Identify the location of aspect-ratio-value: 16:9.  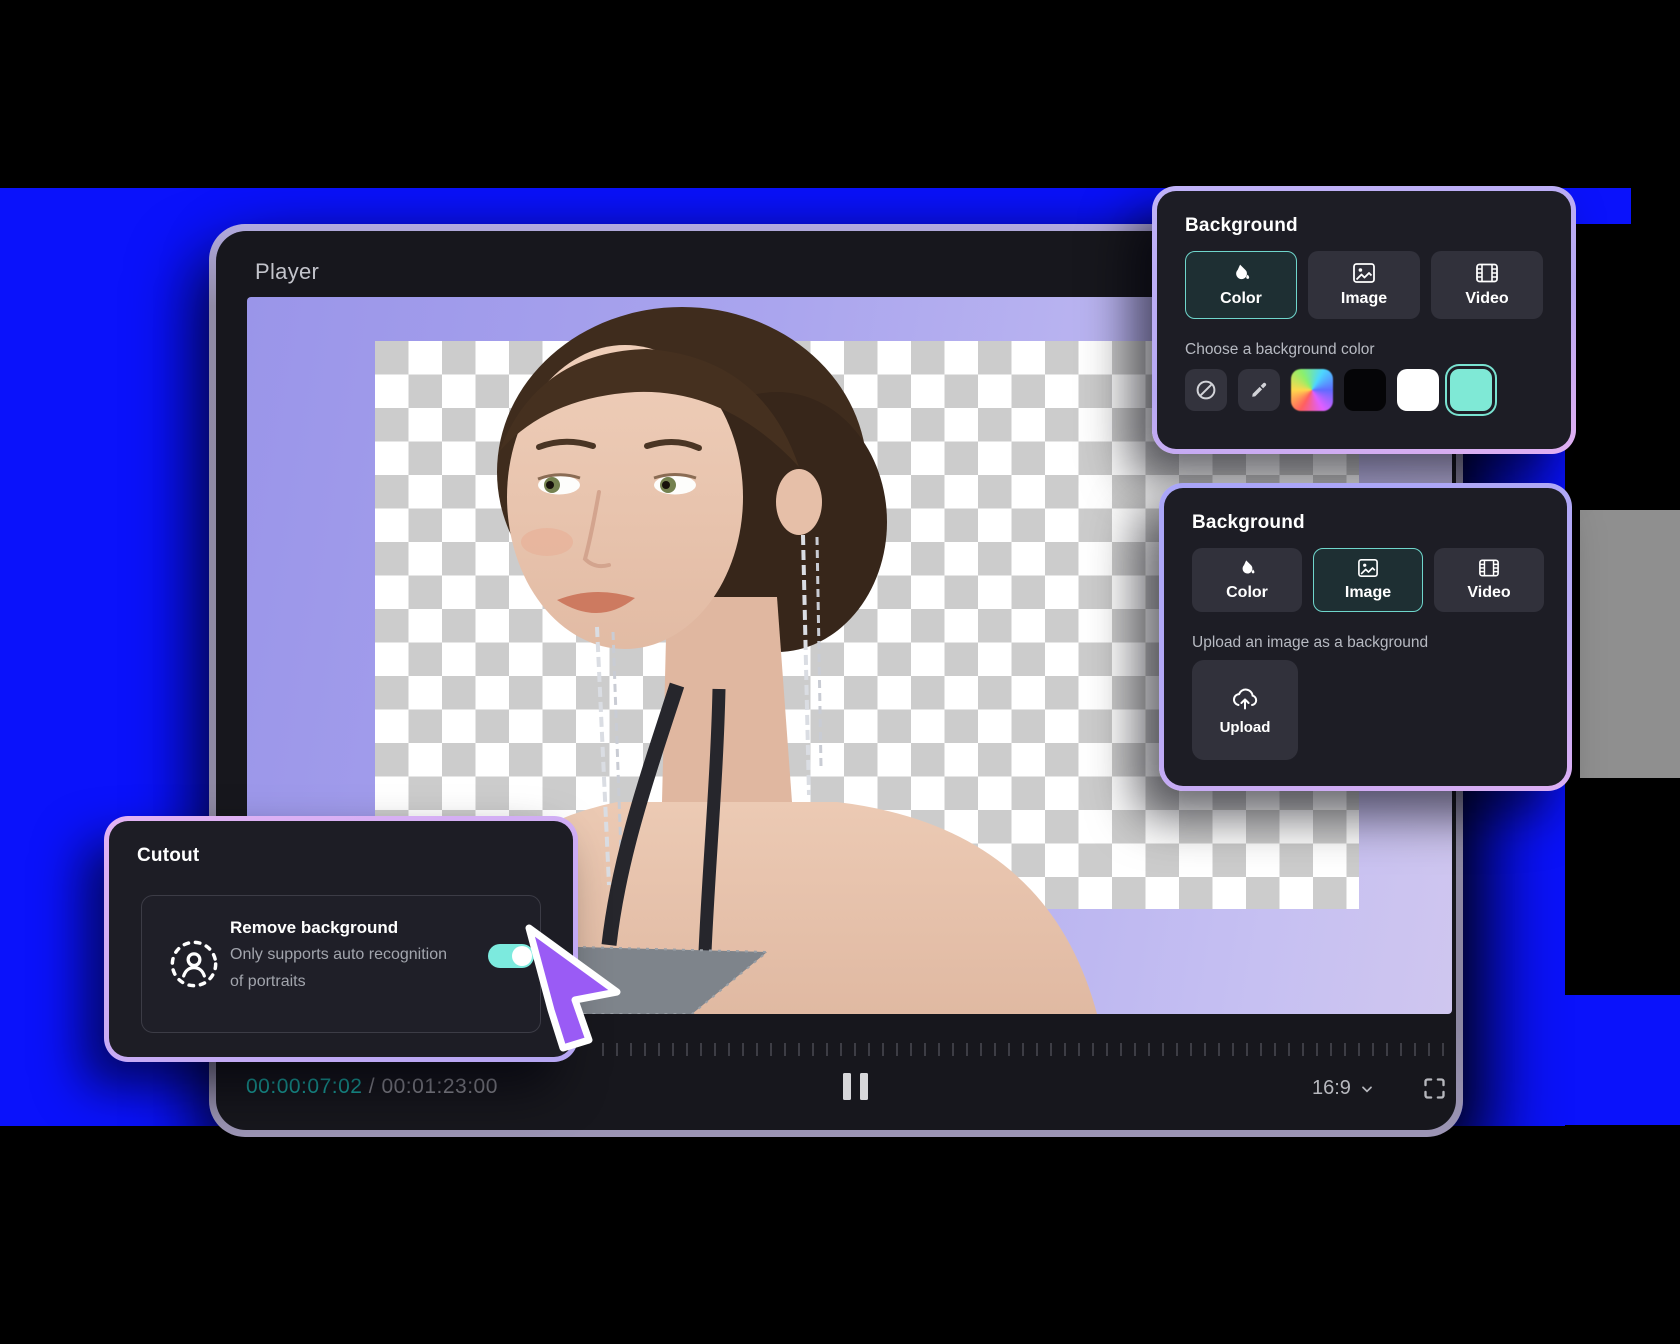
(1331, 1088).